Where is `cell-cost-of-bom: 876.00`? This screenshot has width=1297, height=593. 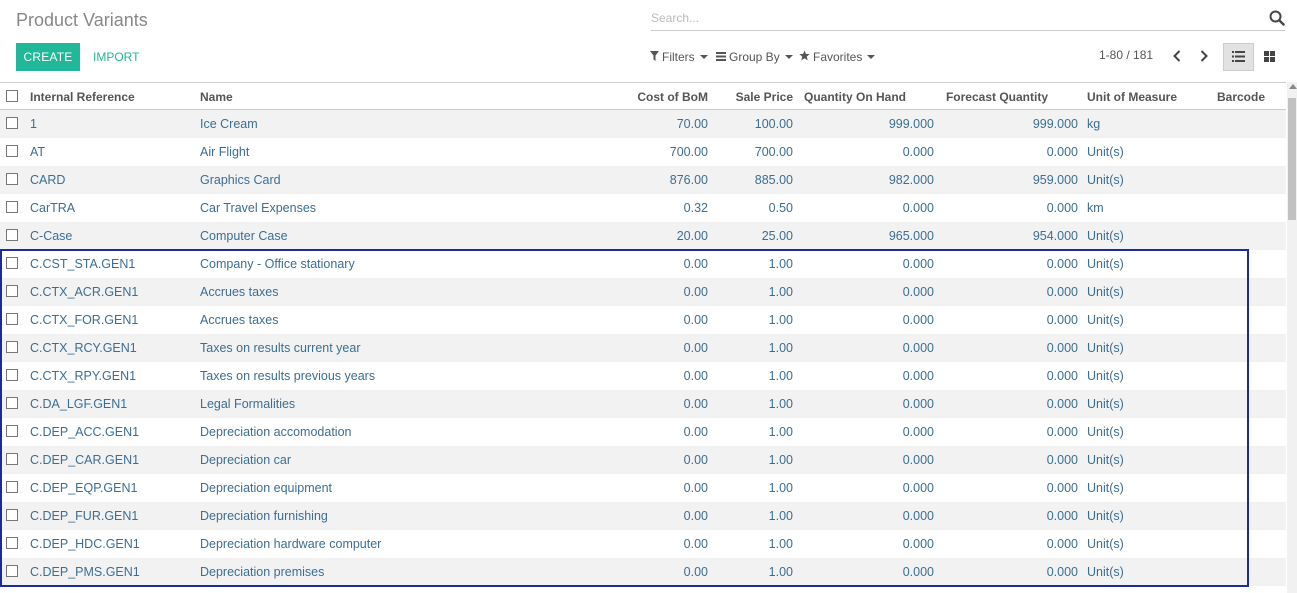
cell-cost-of-bom: 876.00 is located at coordinates (688, 180).